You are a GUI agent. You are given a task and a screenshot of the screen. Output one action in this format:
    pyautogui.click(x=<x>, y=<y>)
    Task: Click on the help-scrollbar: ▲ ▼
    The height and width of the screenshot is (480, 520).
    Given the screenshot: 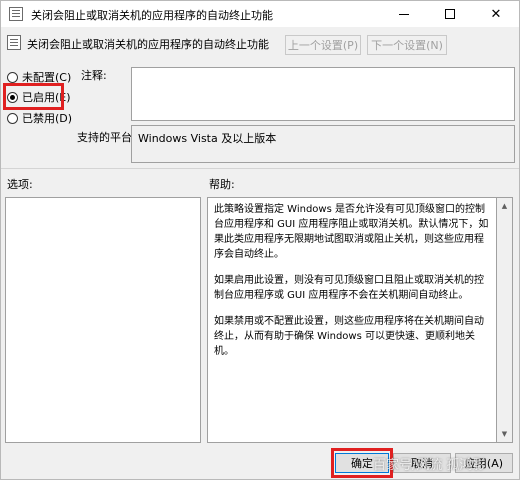 What is the action you would take?
    pyautogui.click(x=505, y=320)
    